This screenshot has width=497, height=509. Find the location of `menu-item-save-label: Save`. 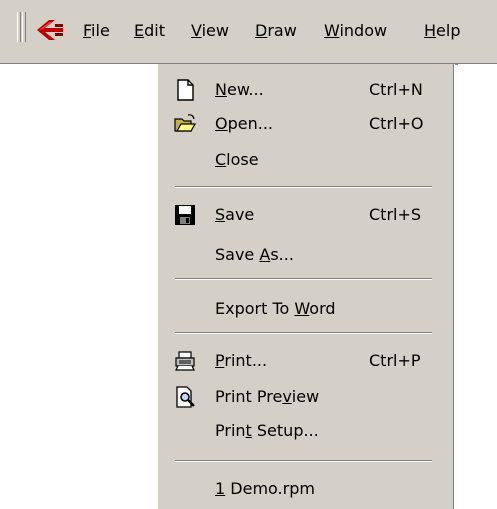

menu-item-save-label: Save is located at coordinates (234, 215).